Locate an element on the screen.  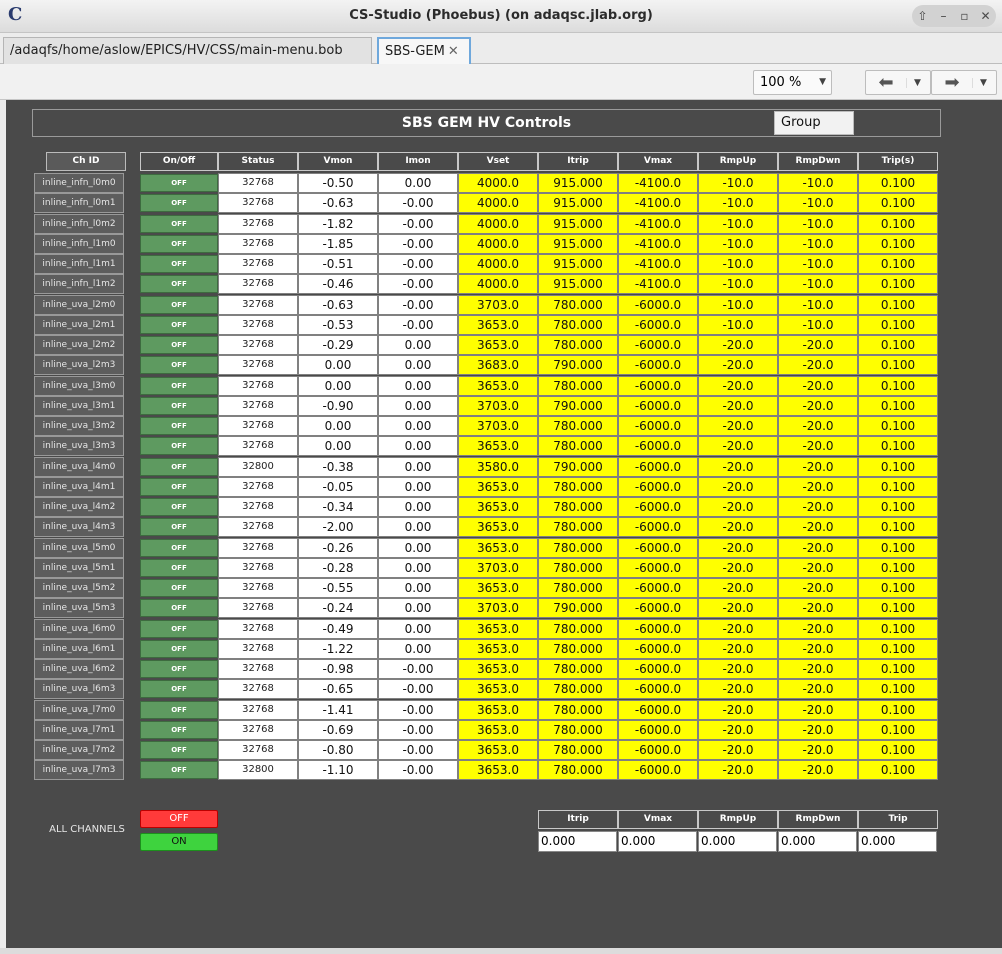
close-icon: ✕ is located at coordinates (986, 16).